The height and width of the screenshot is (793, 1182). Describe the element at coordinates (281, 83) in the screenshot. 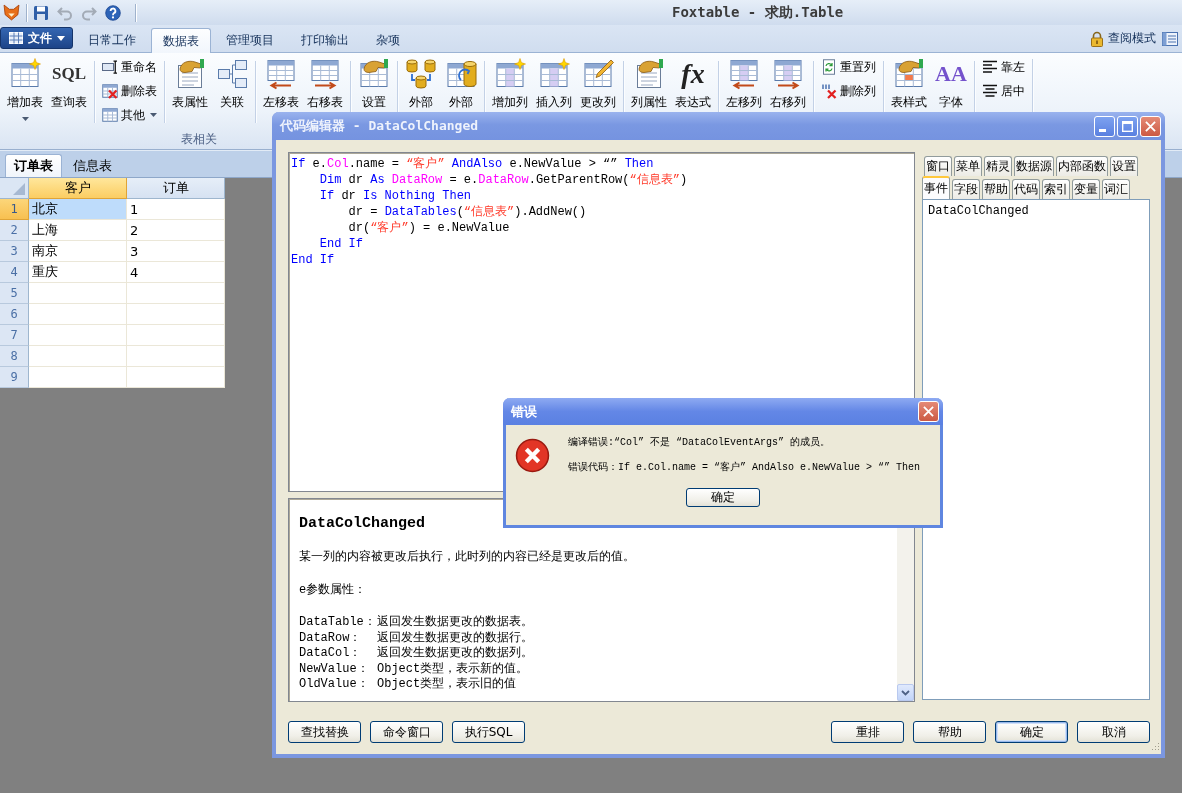

I see `ribbon-button: 左移表` at that location.